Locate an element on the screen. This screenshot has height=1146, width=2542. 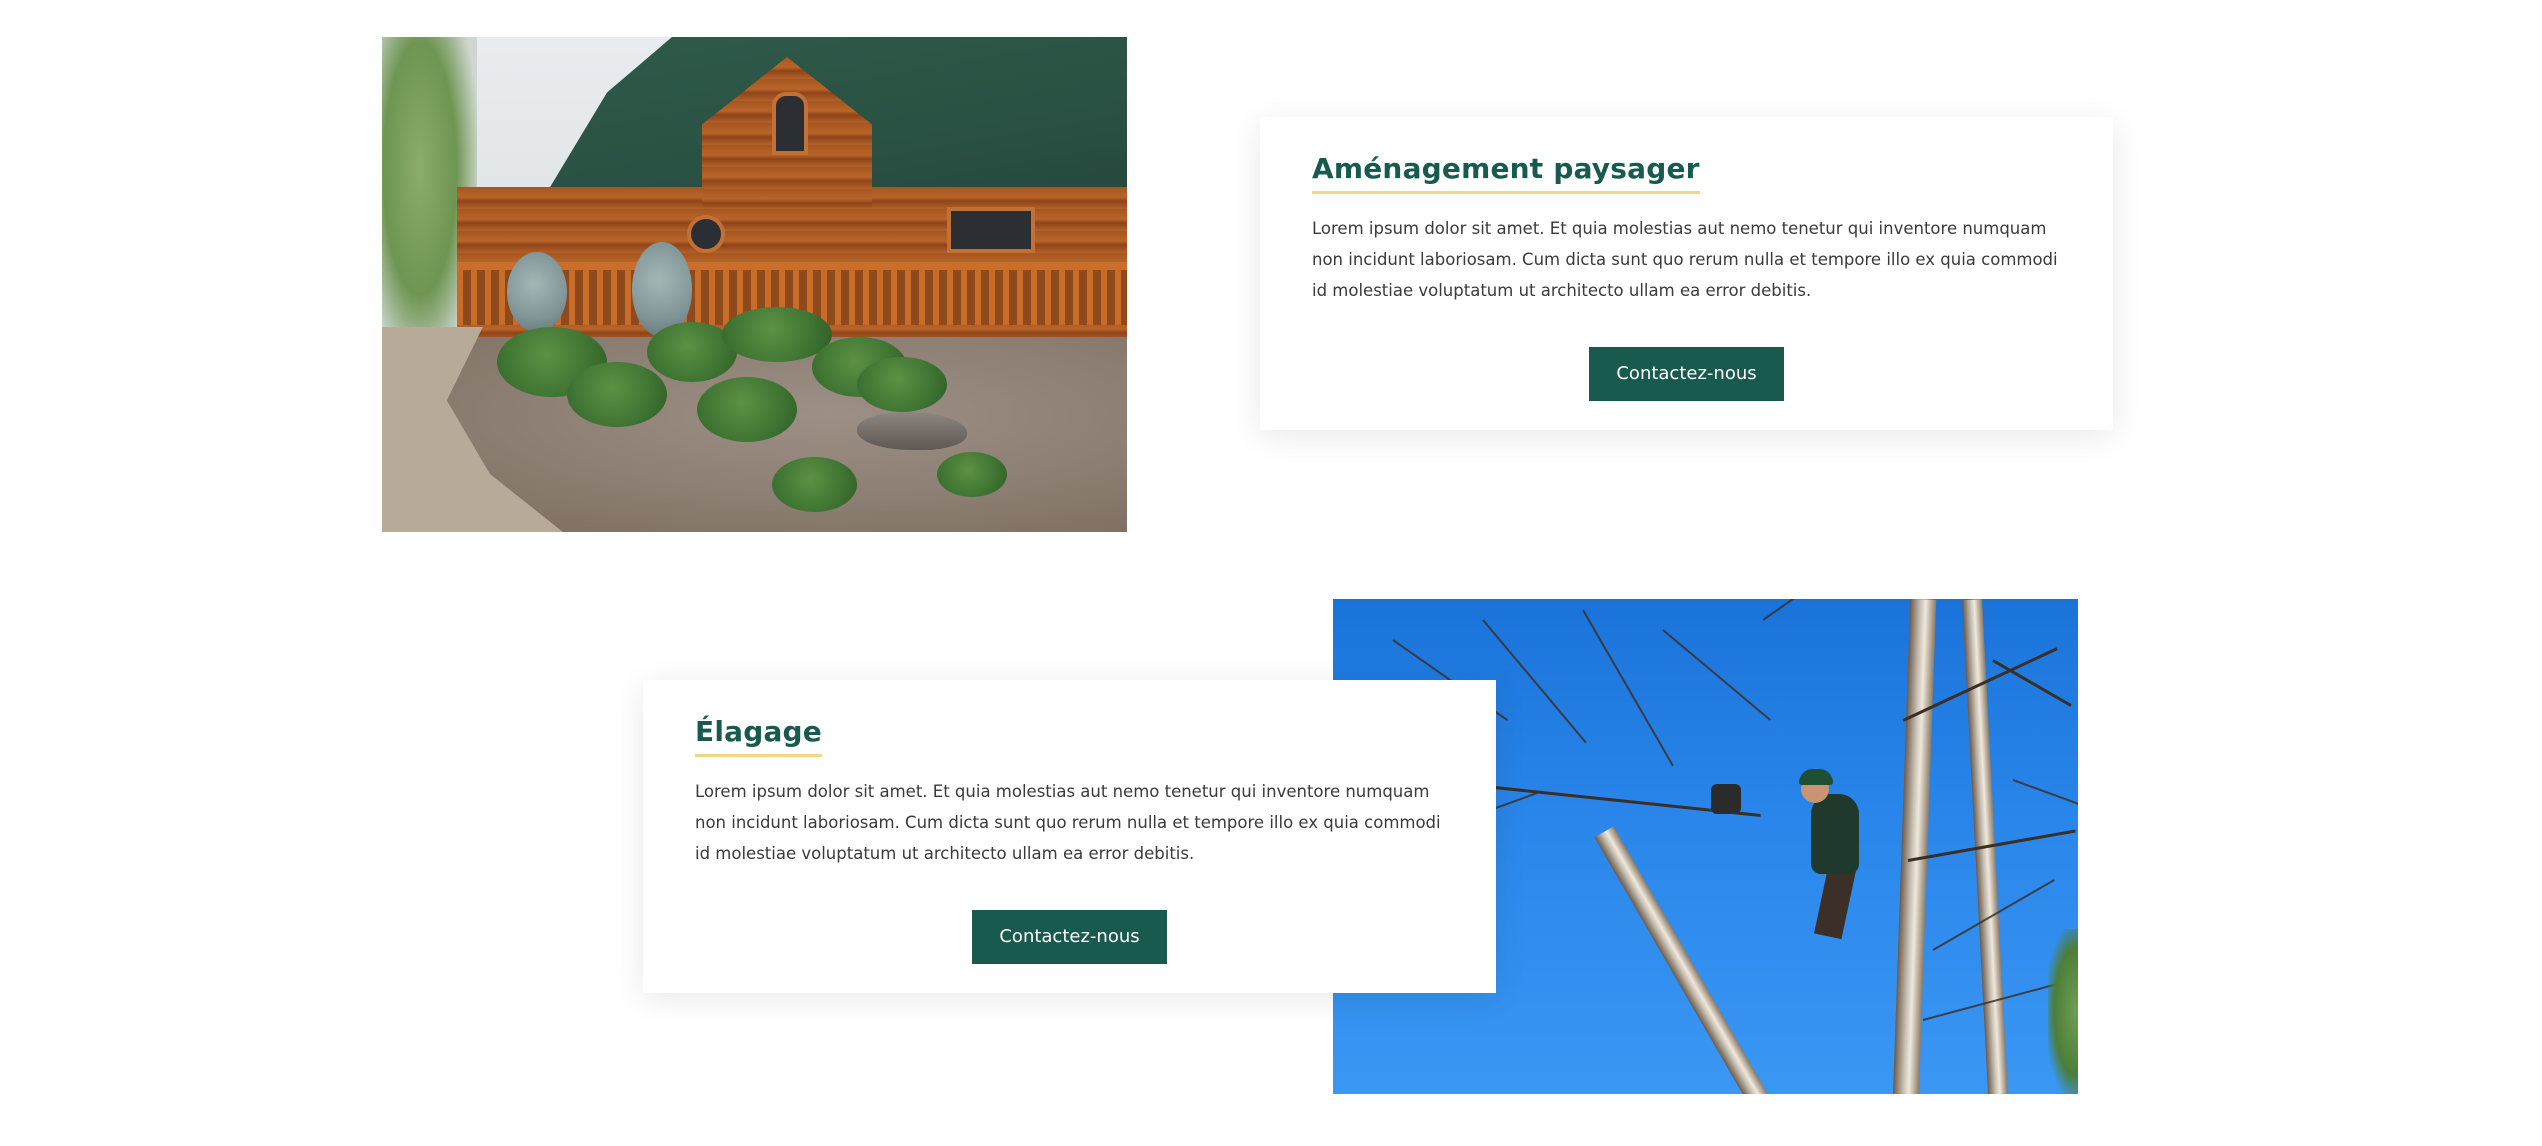
worker-cap is located at coordinates (1816, 777).